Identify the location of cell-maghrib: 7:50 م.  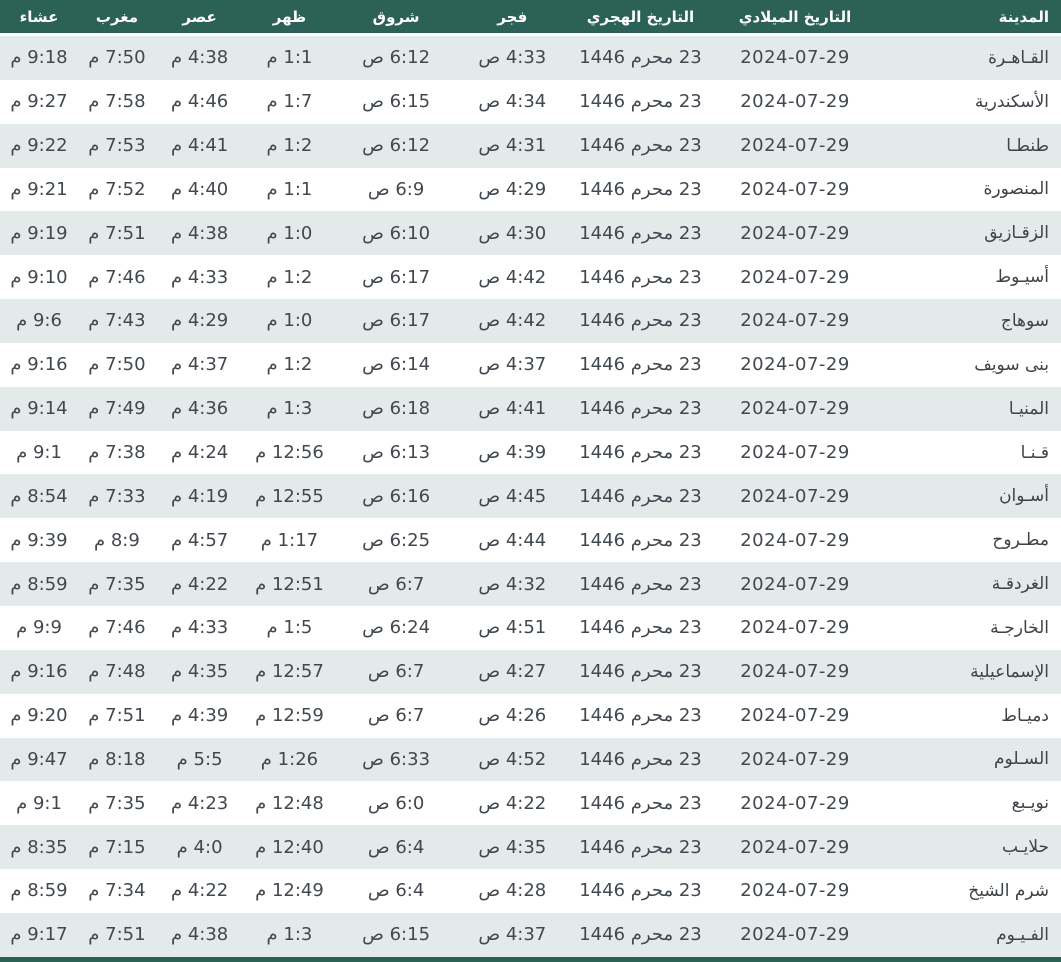
(117, 365).